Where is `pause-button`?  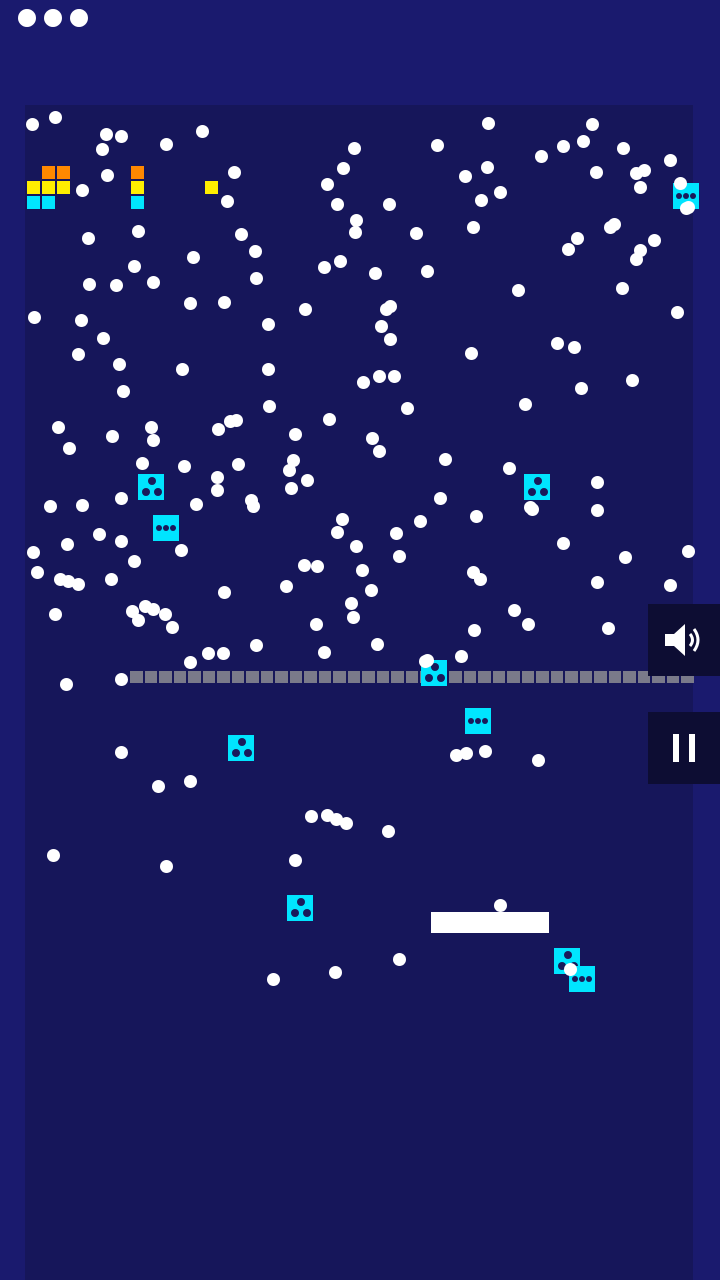
pause-button is located at coordinates (684, 748).